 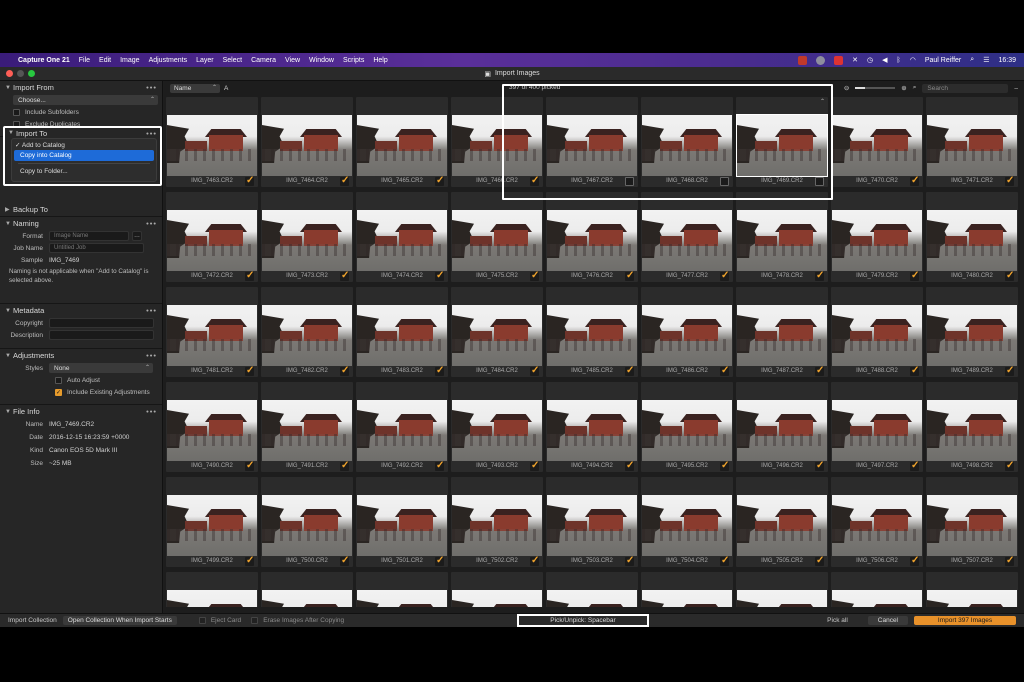 What do you see at coordinates (972, 332) in the screenshot?
I see `thumbnail-cell: IMG_7489.CR2` at bounding box center [972, 332].